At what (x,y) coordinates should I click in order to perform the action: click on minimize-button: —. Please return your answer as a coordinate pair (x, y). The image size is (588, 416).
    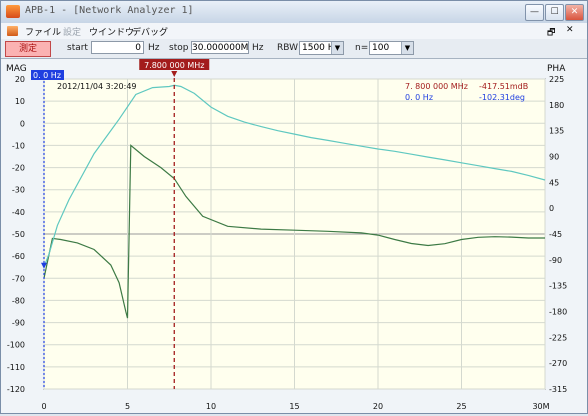
    Looking at the image, I should click on (534, 12).